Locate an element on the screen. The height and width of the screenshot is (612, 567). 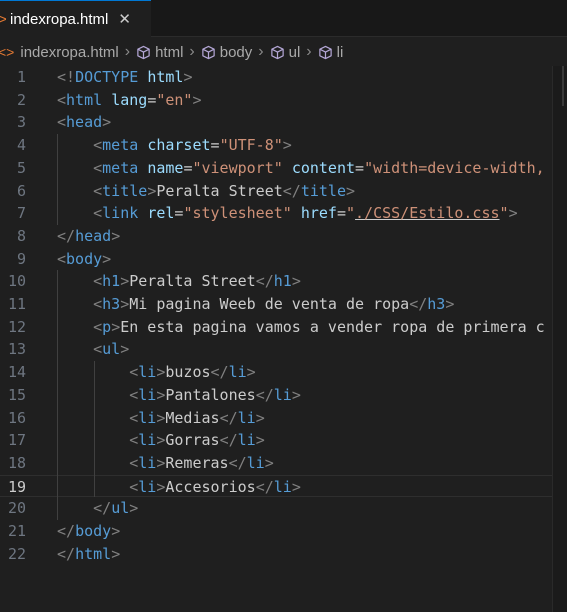
line-number: 12 is located at coordinates (16, 326).